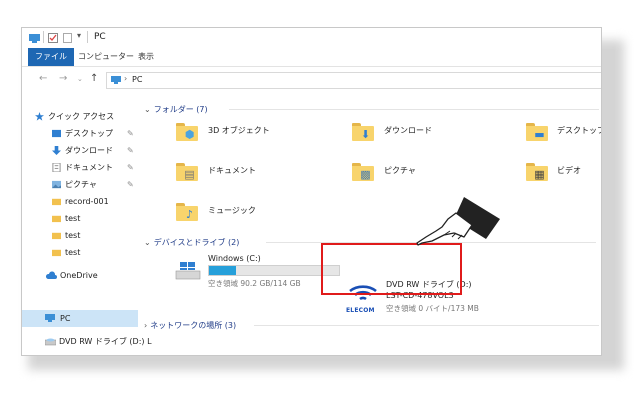 The image size is (642, 397). What do you see at coordinates (311, 38) in the screenshot?
I see `title-bar: ▾ PC` at bounding box center [311, 38].